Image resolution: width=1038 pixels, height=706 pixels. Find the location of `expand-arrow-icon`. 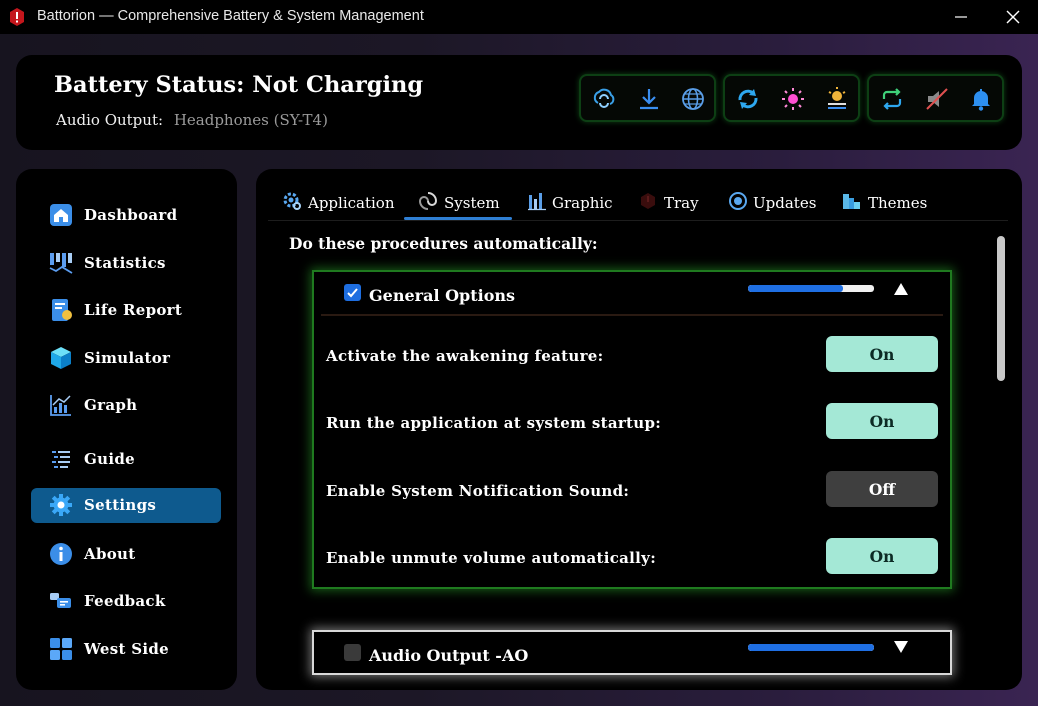

expand-arrow-icon is located at coordinates (901, 647).